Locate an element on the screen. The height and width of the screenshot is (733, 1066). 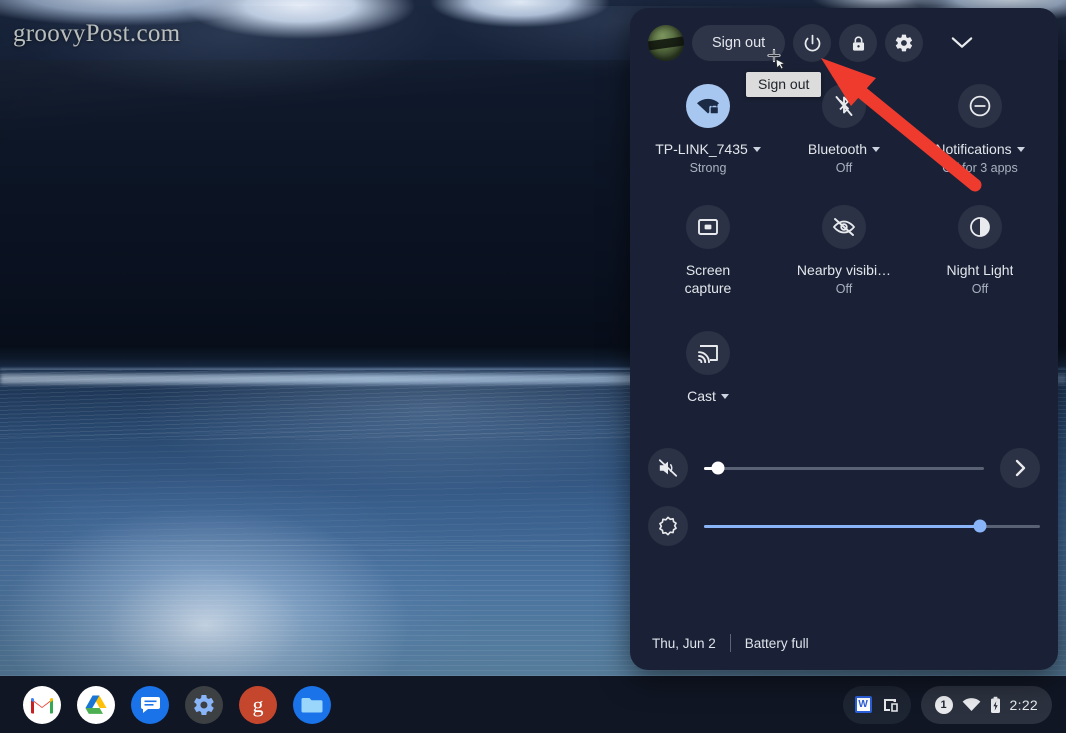
tile-screen-capture: Screen capture is located at coordinates (708, 259).